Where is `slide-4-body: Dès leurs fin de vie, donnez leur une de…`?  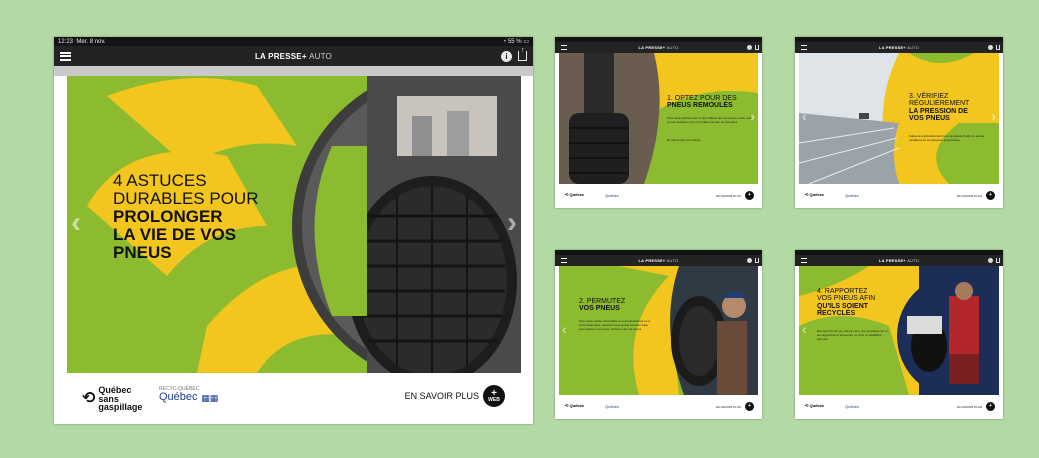
slide-4-body: Dès leurs fin de vie, donnez leur une de… is located at coordinates (853, 335).